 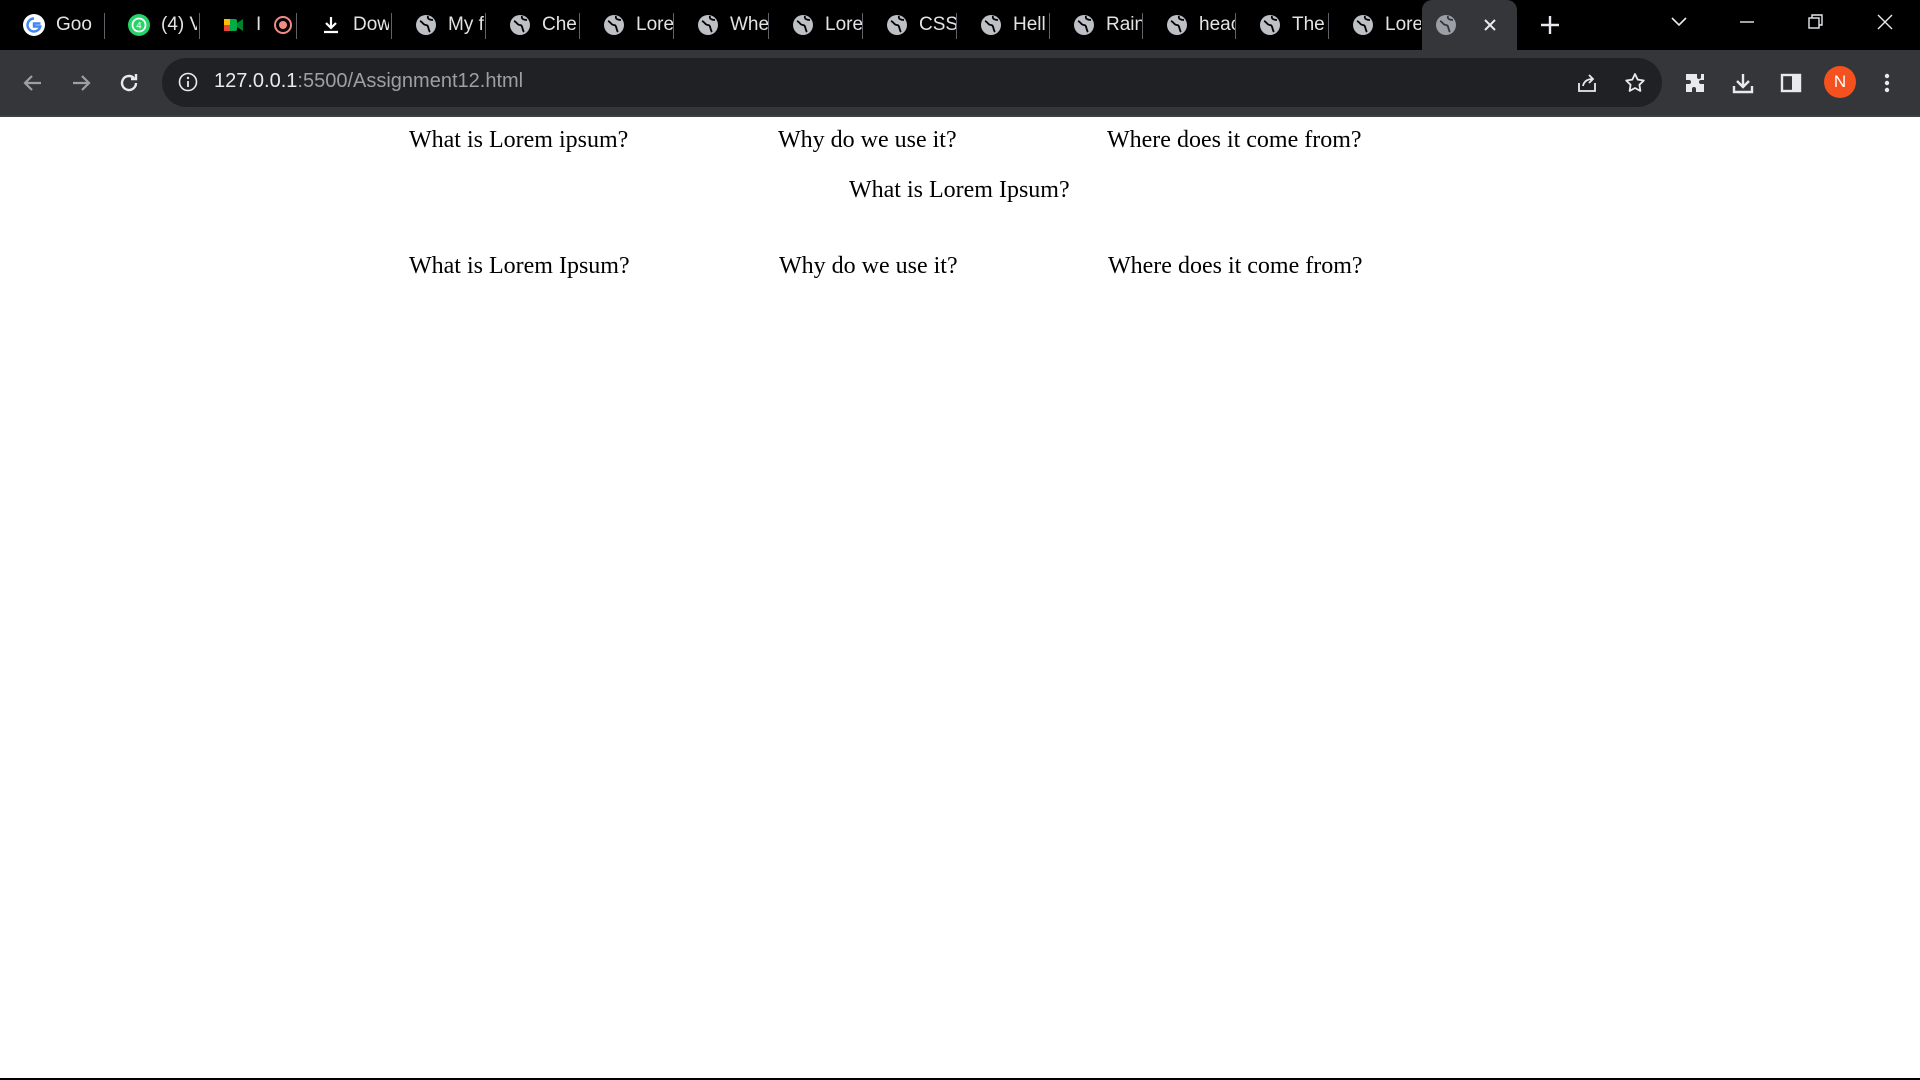 What do you see at coordinates (1887, 83) in the screenshot?
I see `menu-kebab-icon` at bounding box center [1887, 83].